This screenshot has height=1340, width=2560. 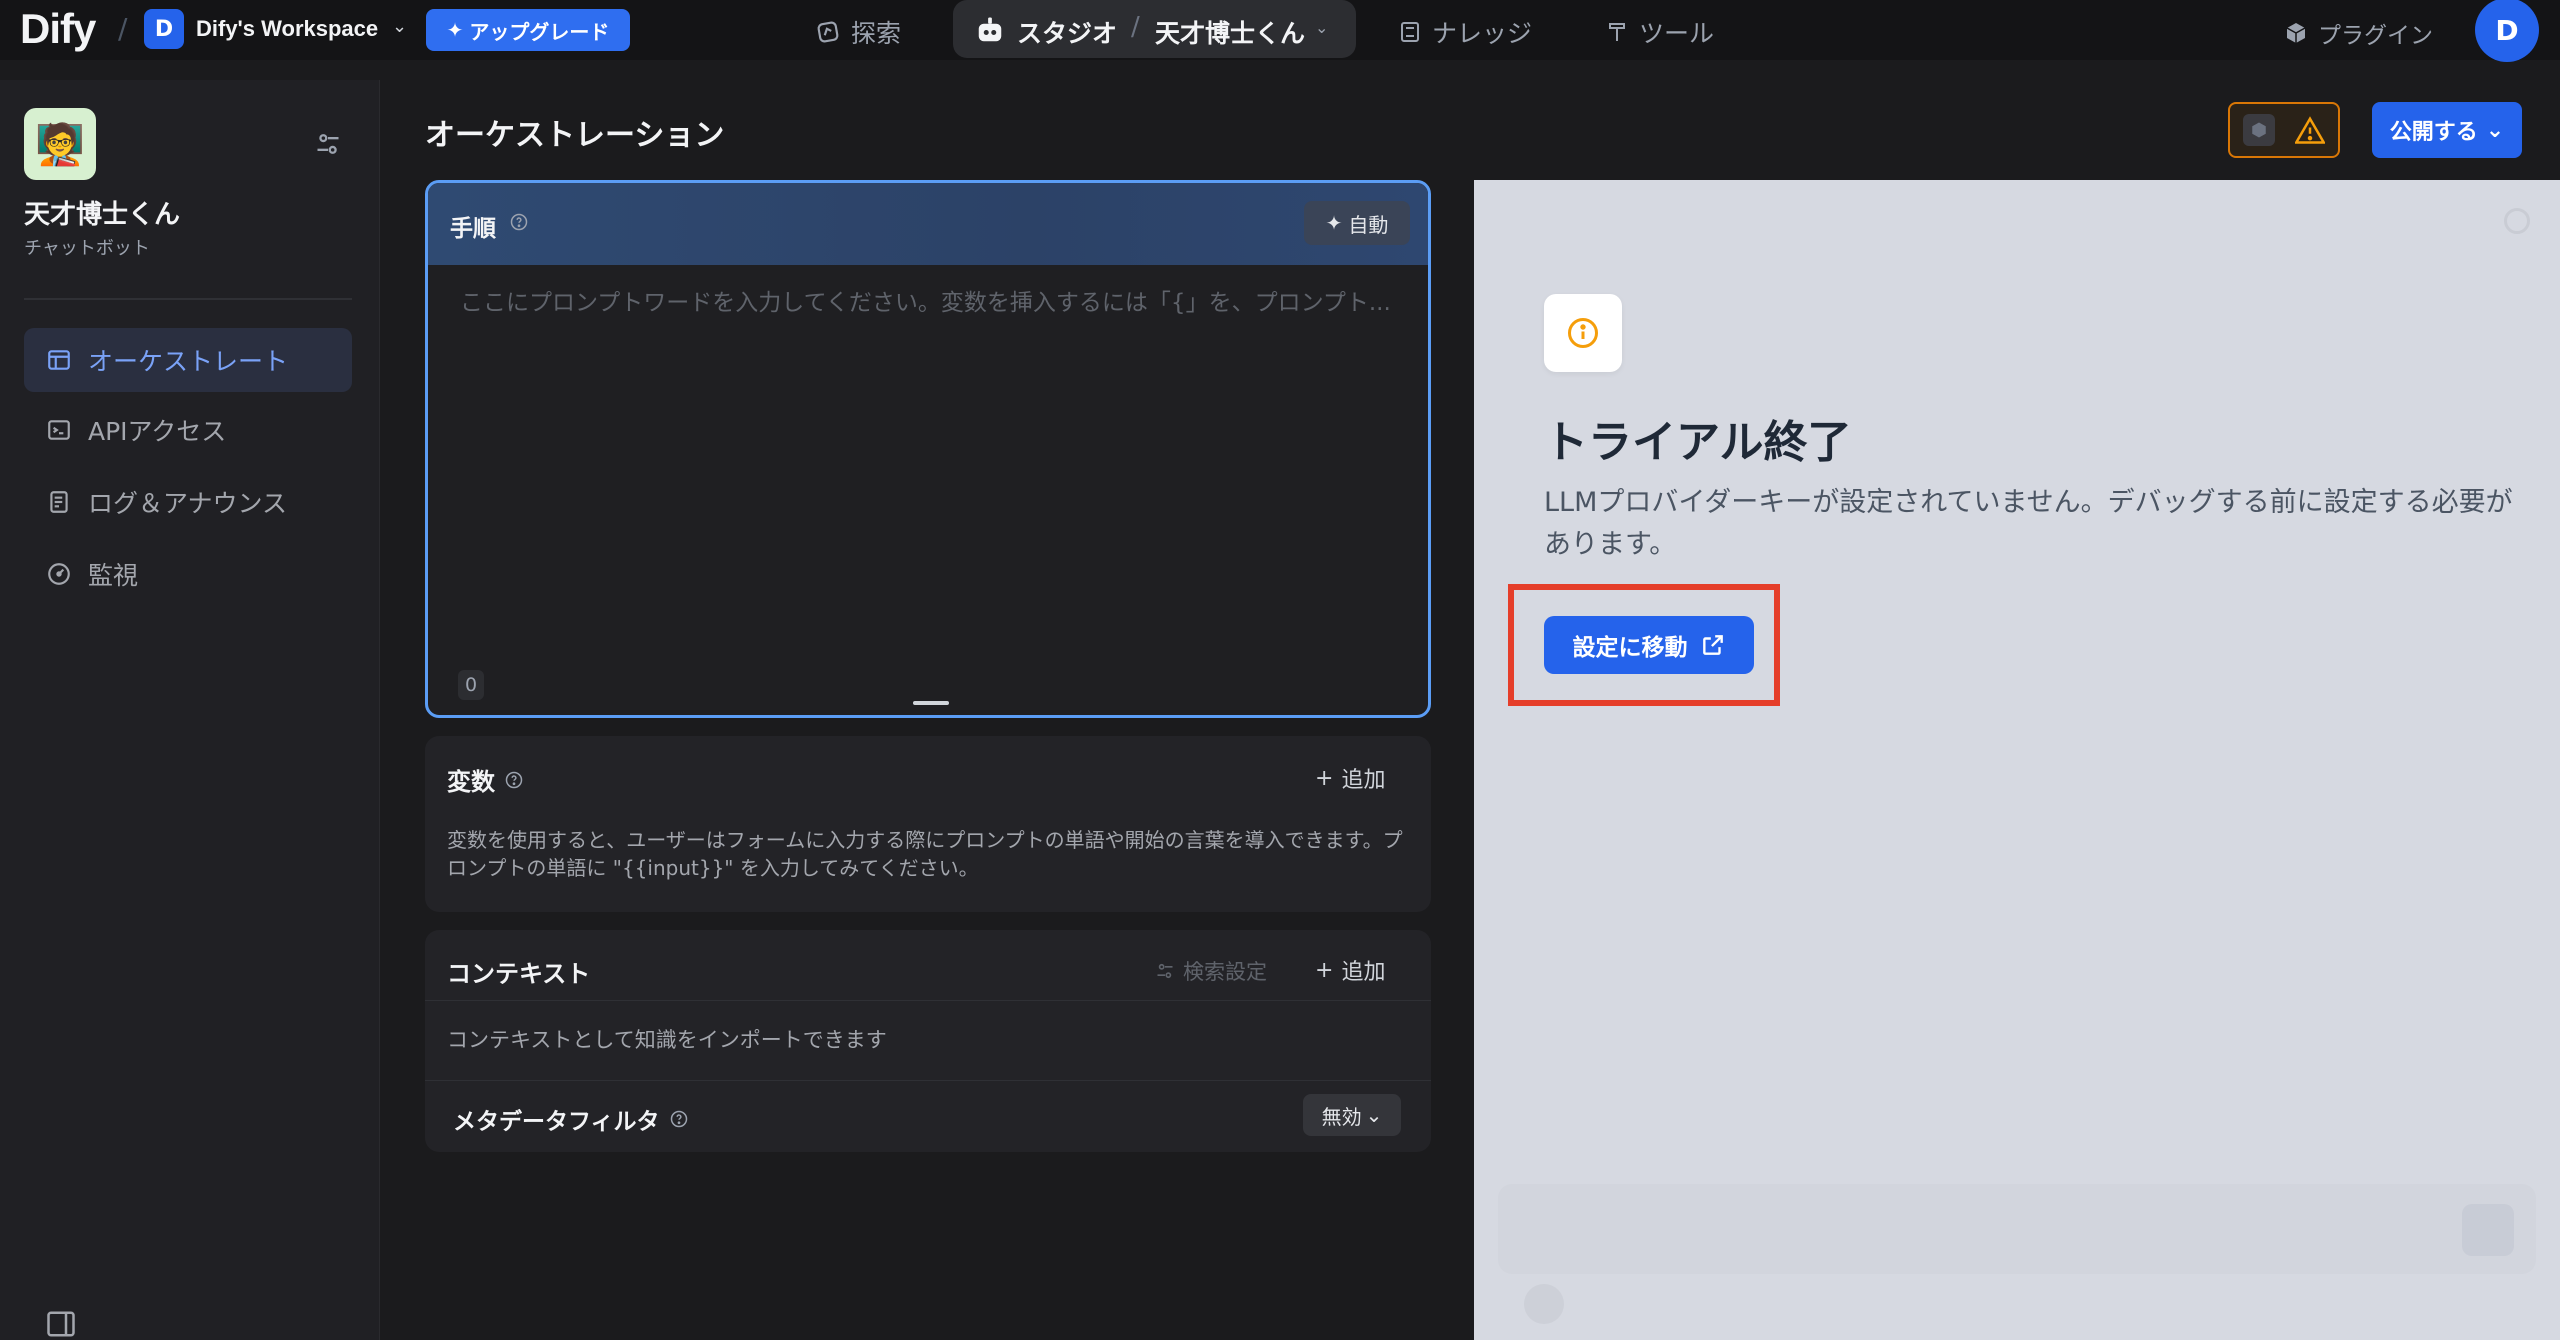 I want to click on compass-icon, so click(x=828, y=32).